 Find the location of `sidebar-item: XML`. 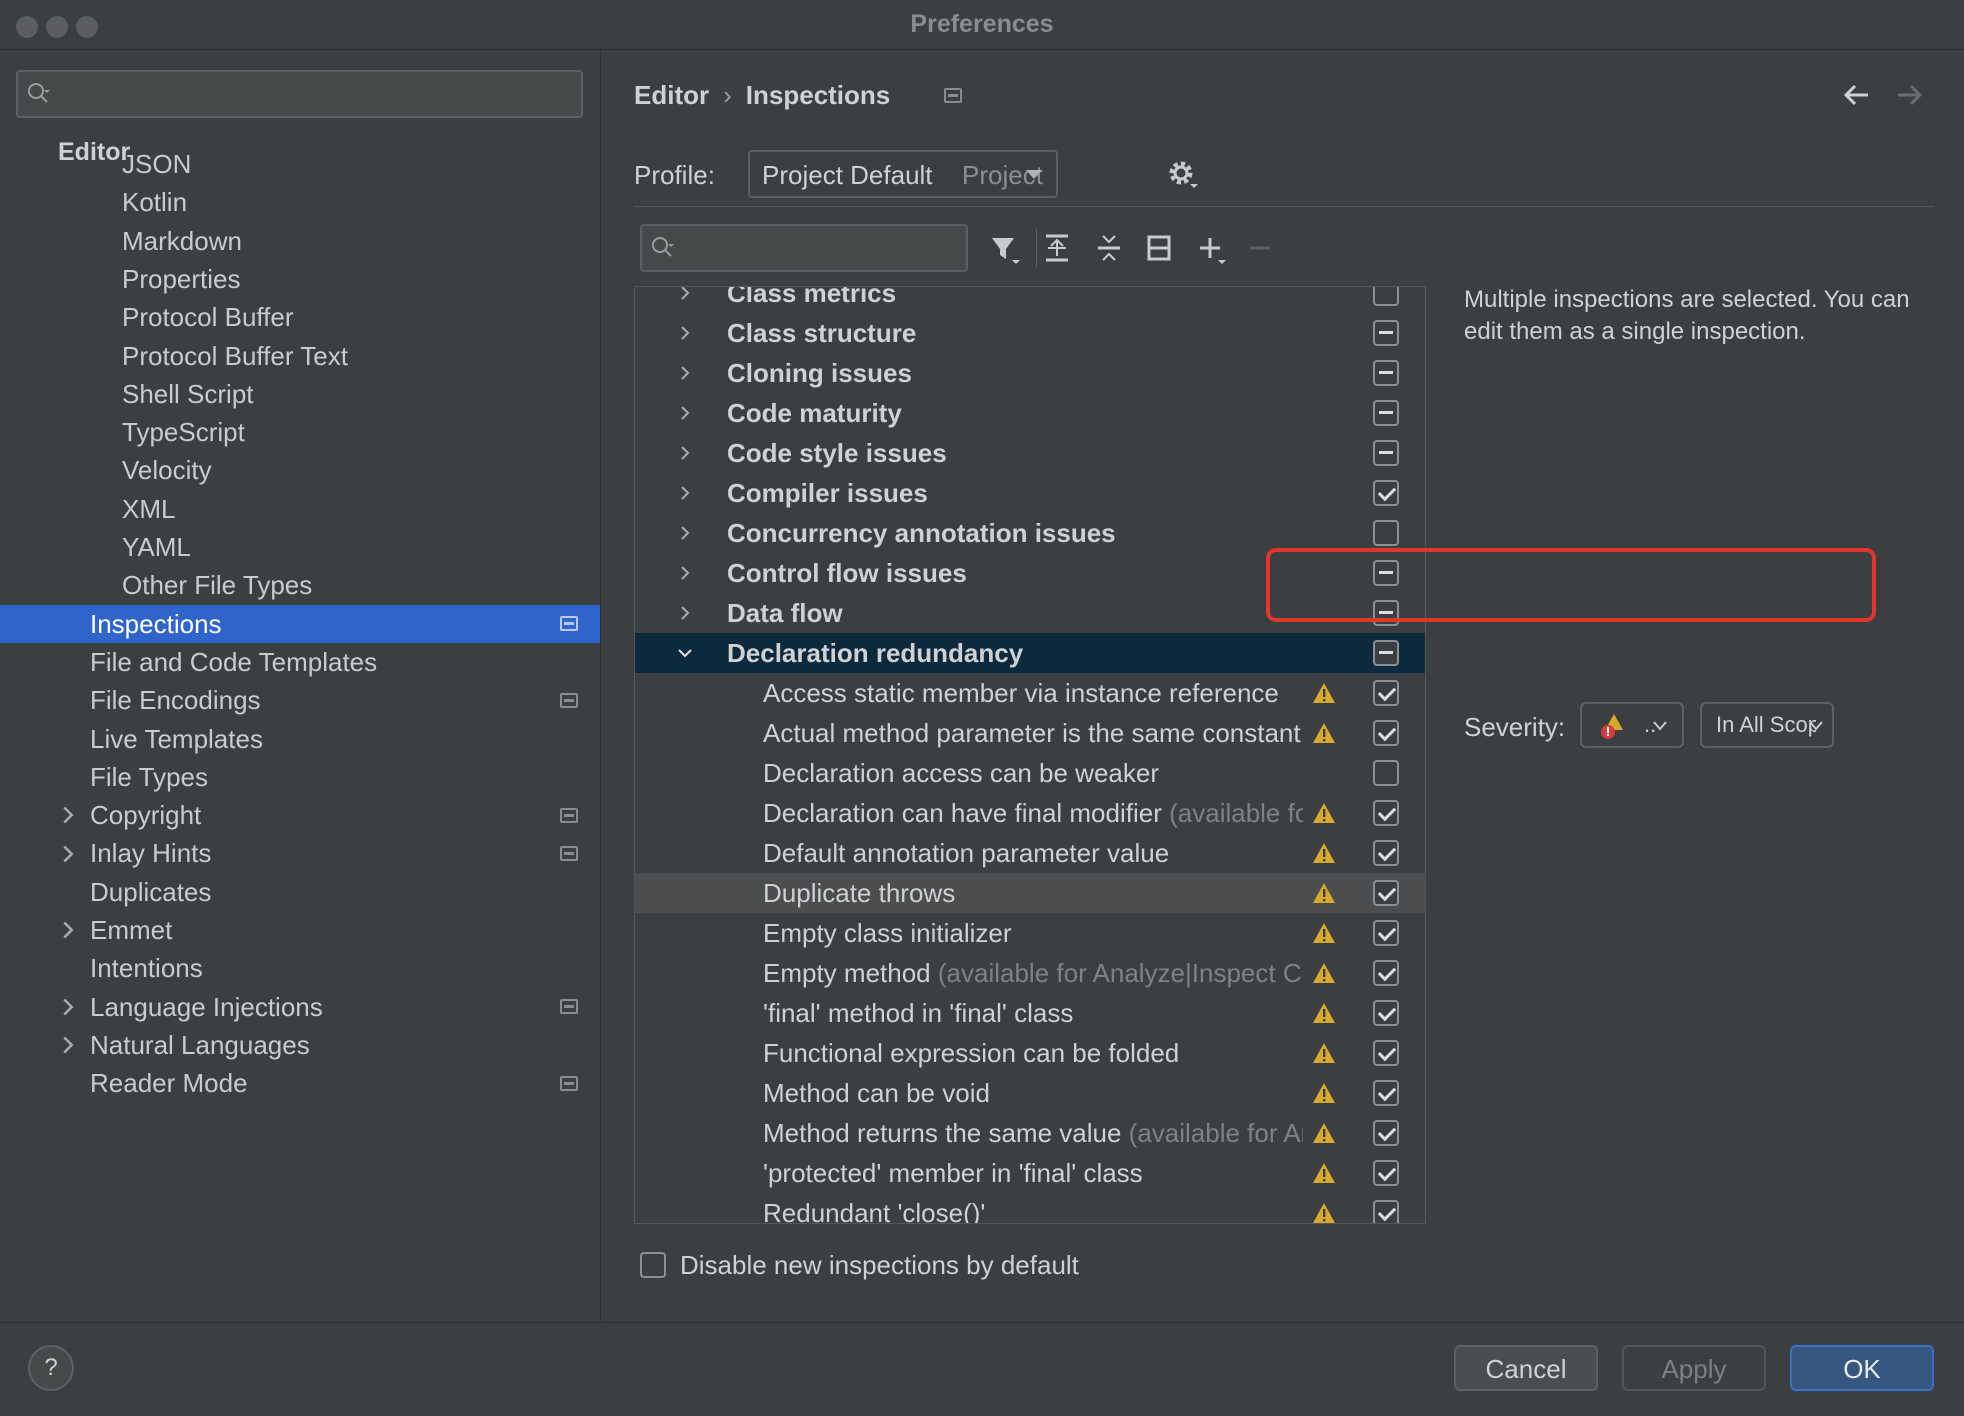

sidebar-item: XML is located at coordinates (300, 509).